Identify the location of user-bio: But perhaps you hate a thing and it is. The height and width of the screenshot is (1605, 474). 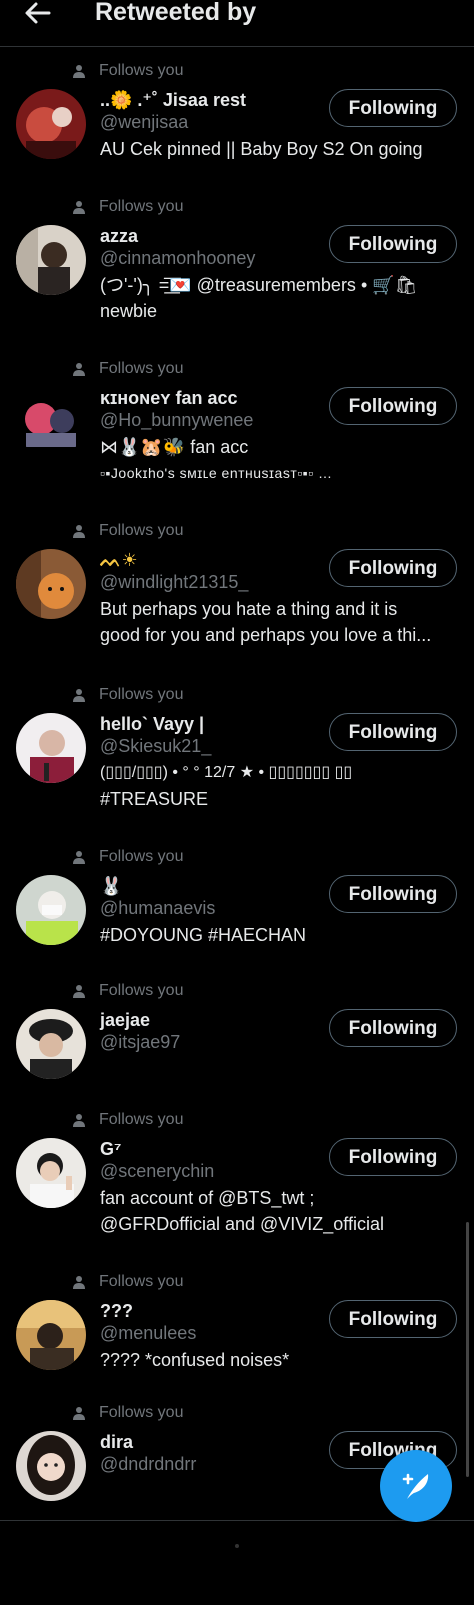
(249, 609).